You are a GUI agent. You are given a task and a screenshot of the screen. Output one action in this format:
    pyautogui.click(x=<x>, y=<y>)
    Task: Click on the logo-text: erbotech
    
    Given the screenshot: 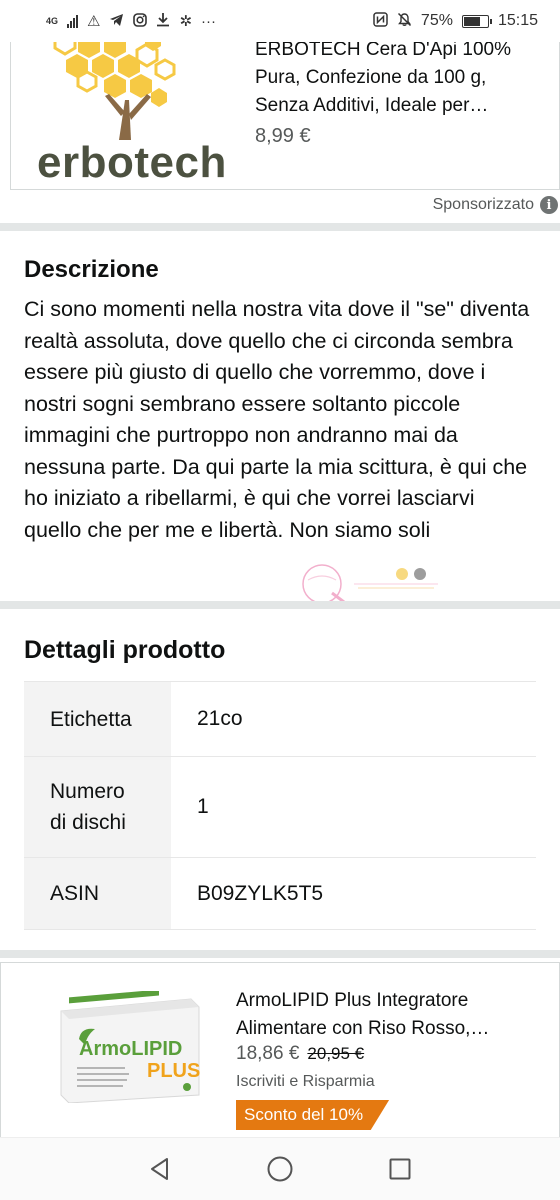 What is the action you would take?
    pyautogui.click(x=132, y=162)
    